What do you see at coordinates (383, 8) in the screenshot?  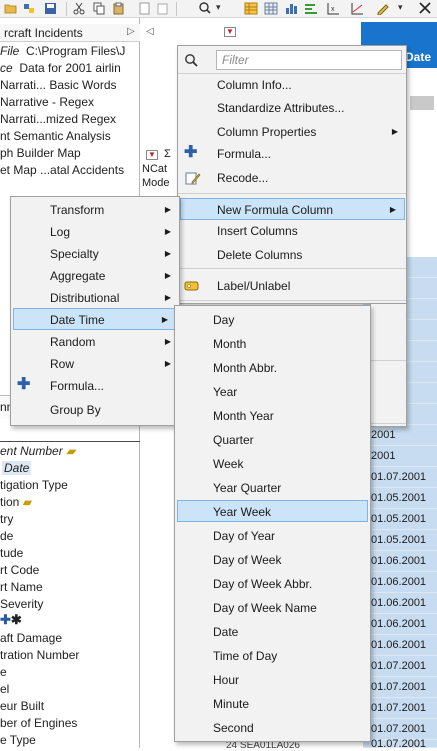 I see `script-icon` at bounding box center [383, 8].